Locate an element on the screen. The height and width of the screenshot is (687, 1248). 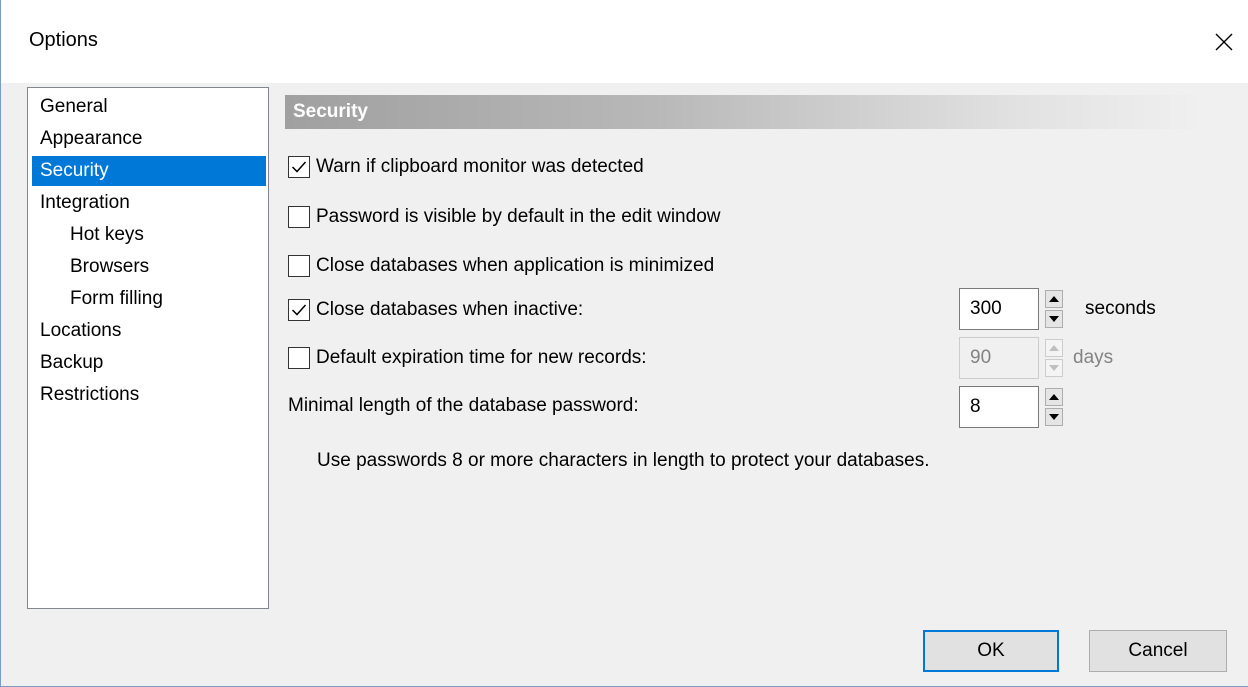
title-bar: Options is located at coordinates (624, 41).